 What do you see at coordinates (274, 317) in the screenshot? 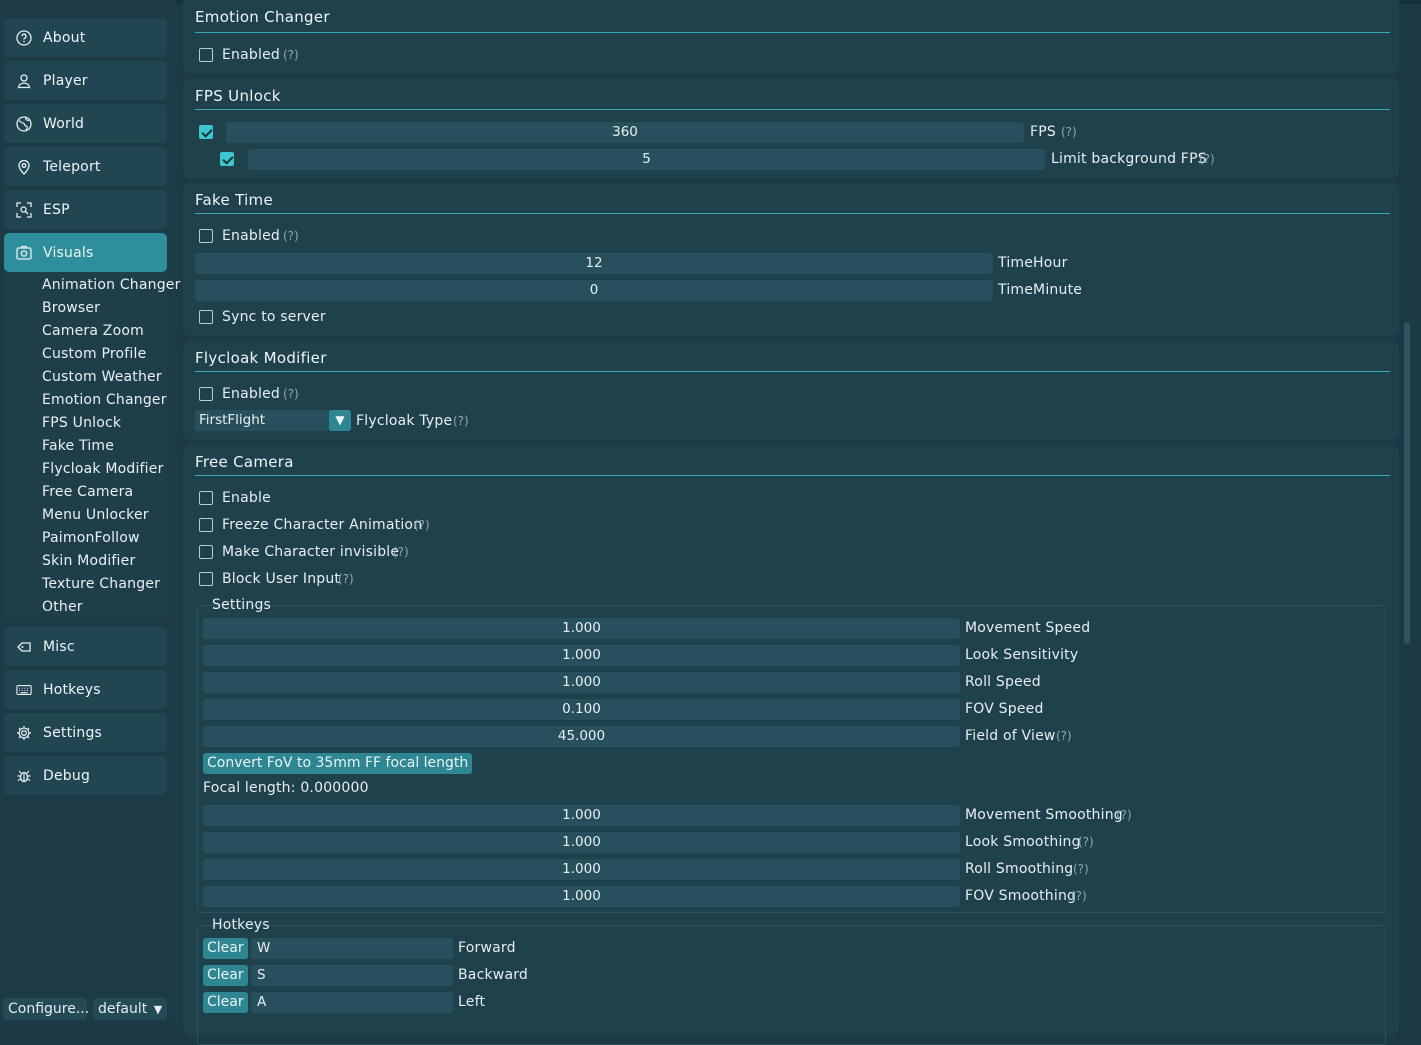
I see `sync-label: Sync to server` at bounding box center [274, 317].